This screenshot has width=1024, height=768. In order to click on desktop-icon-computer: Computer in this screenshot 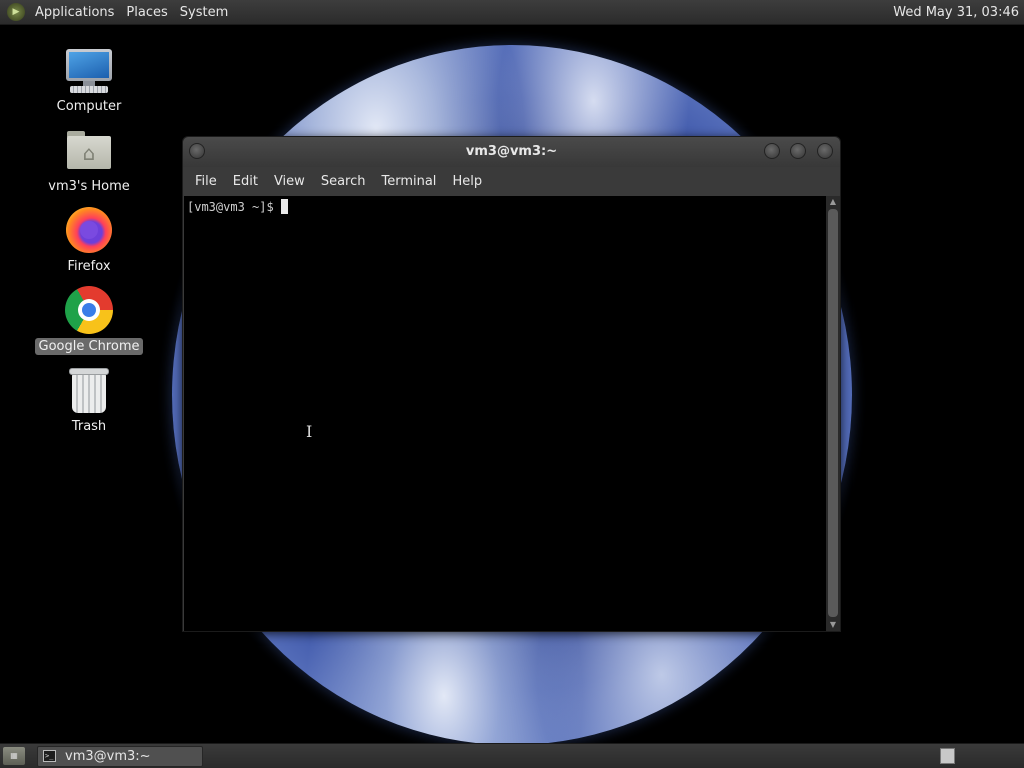, I will do `click(89, 84)`.